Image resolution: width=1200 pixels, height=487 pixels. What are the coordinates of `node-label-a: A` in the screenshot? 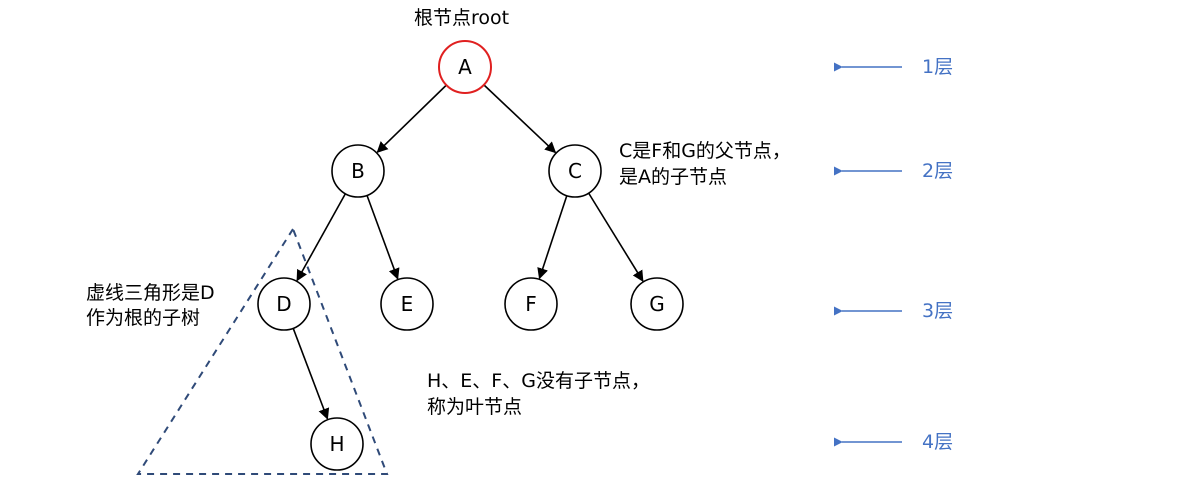 It's located at (465, 67).